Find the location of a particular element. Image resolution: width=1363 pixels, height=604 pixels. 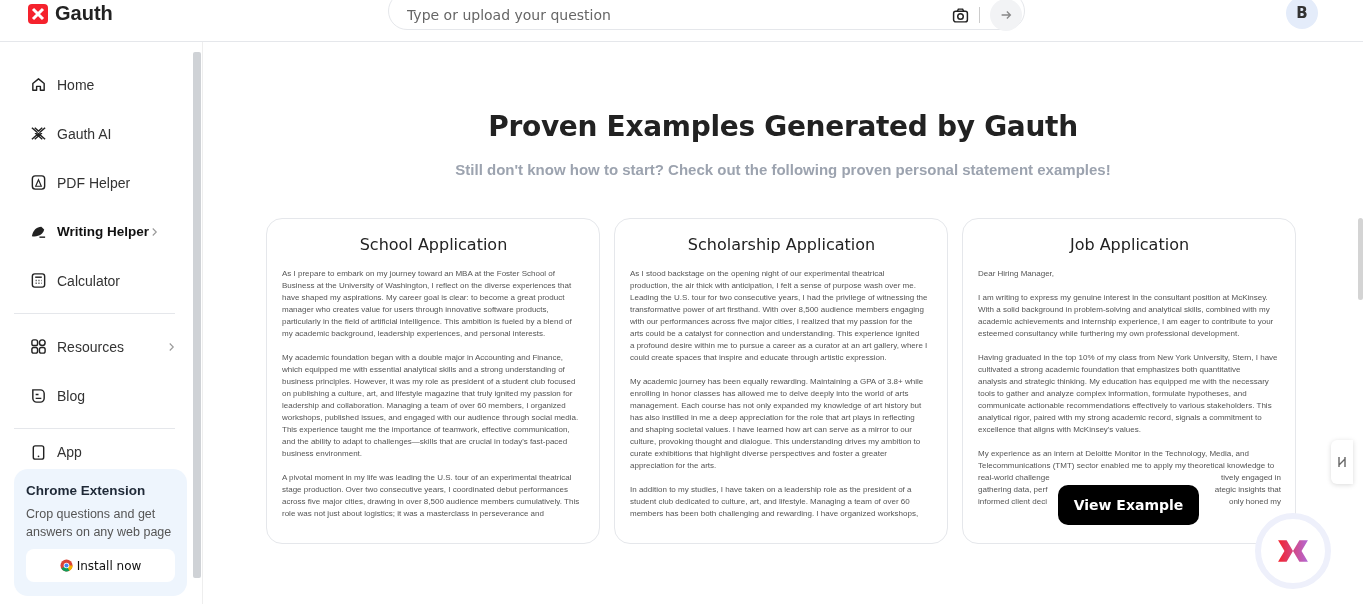

submit-button is located at coordinates (1006, 15).